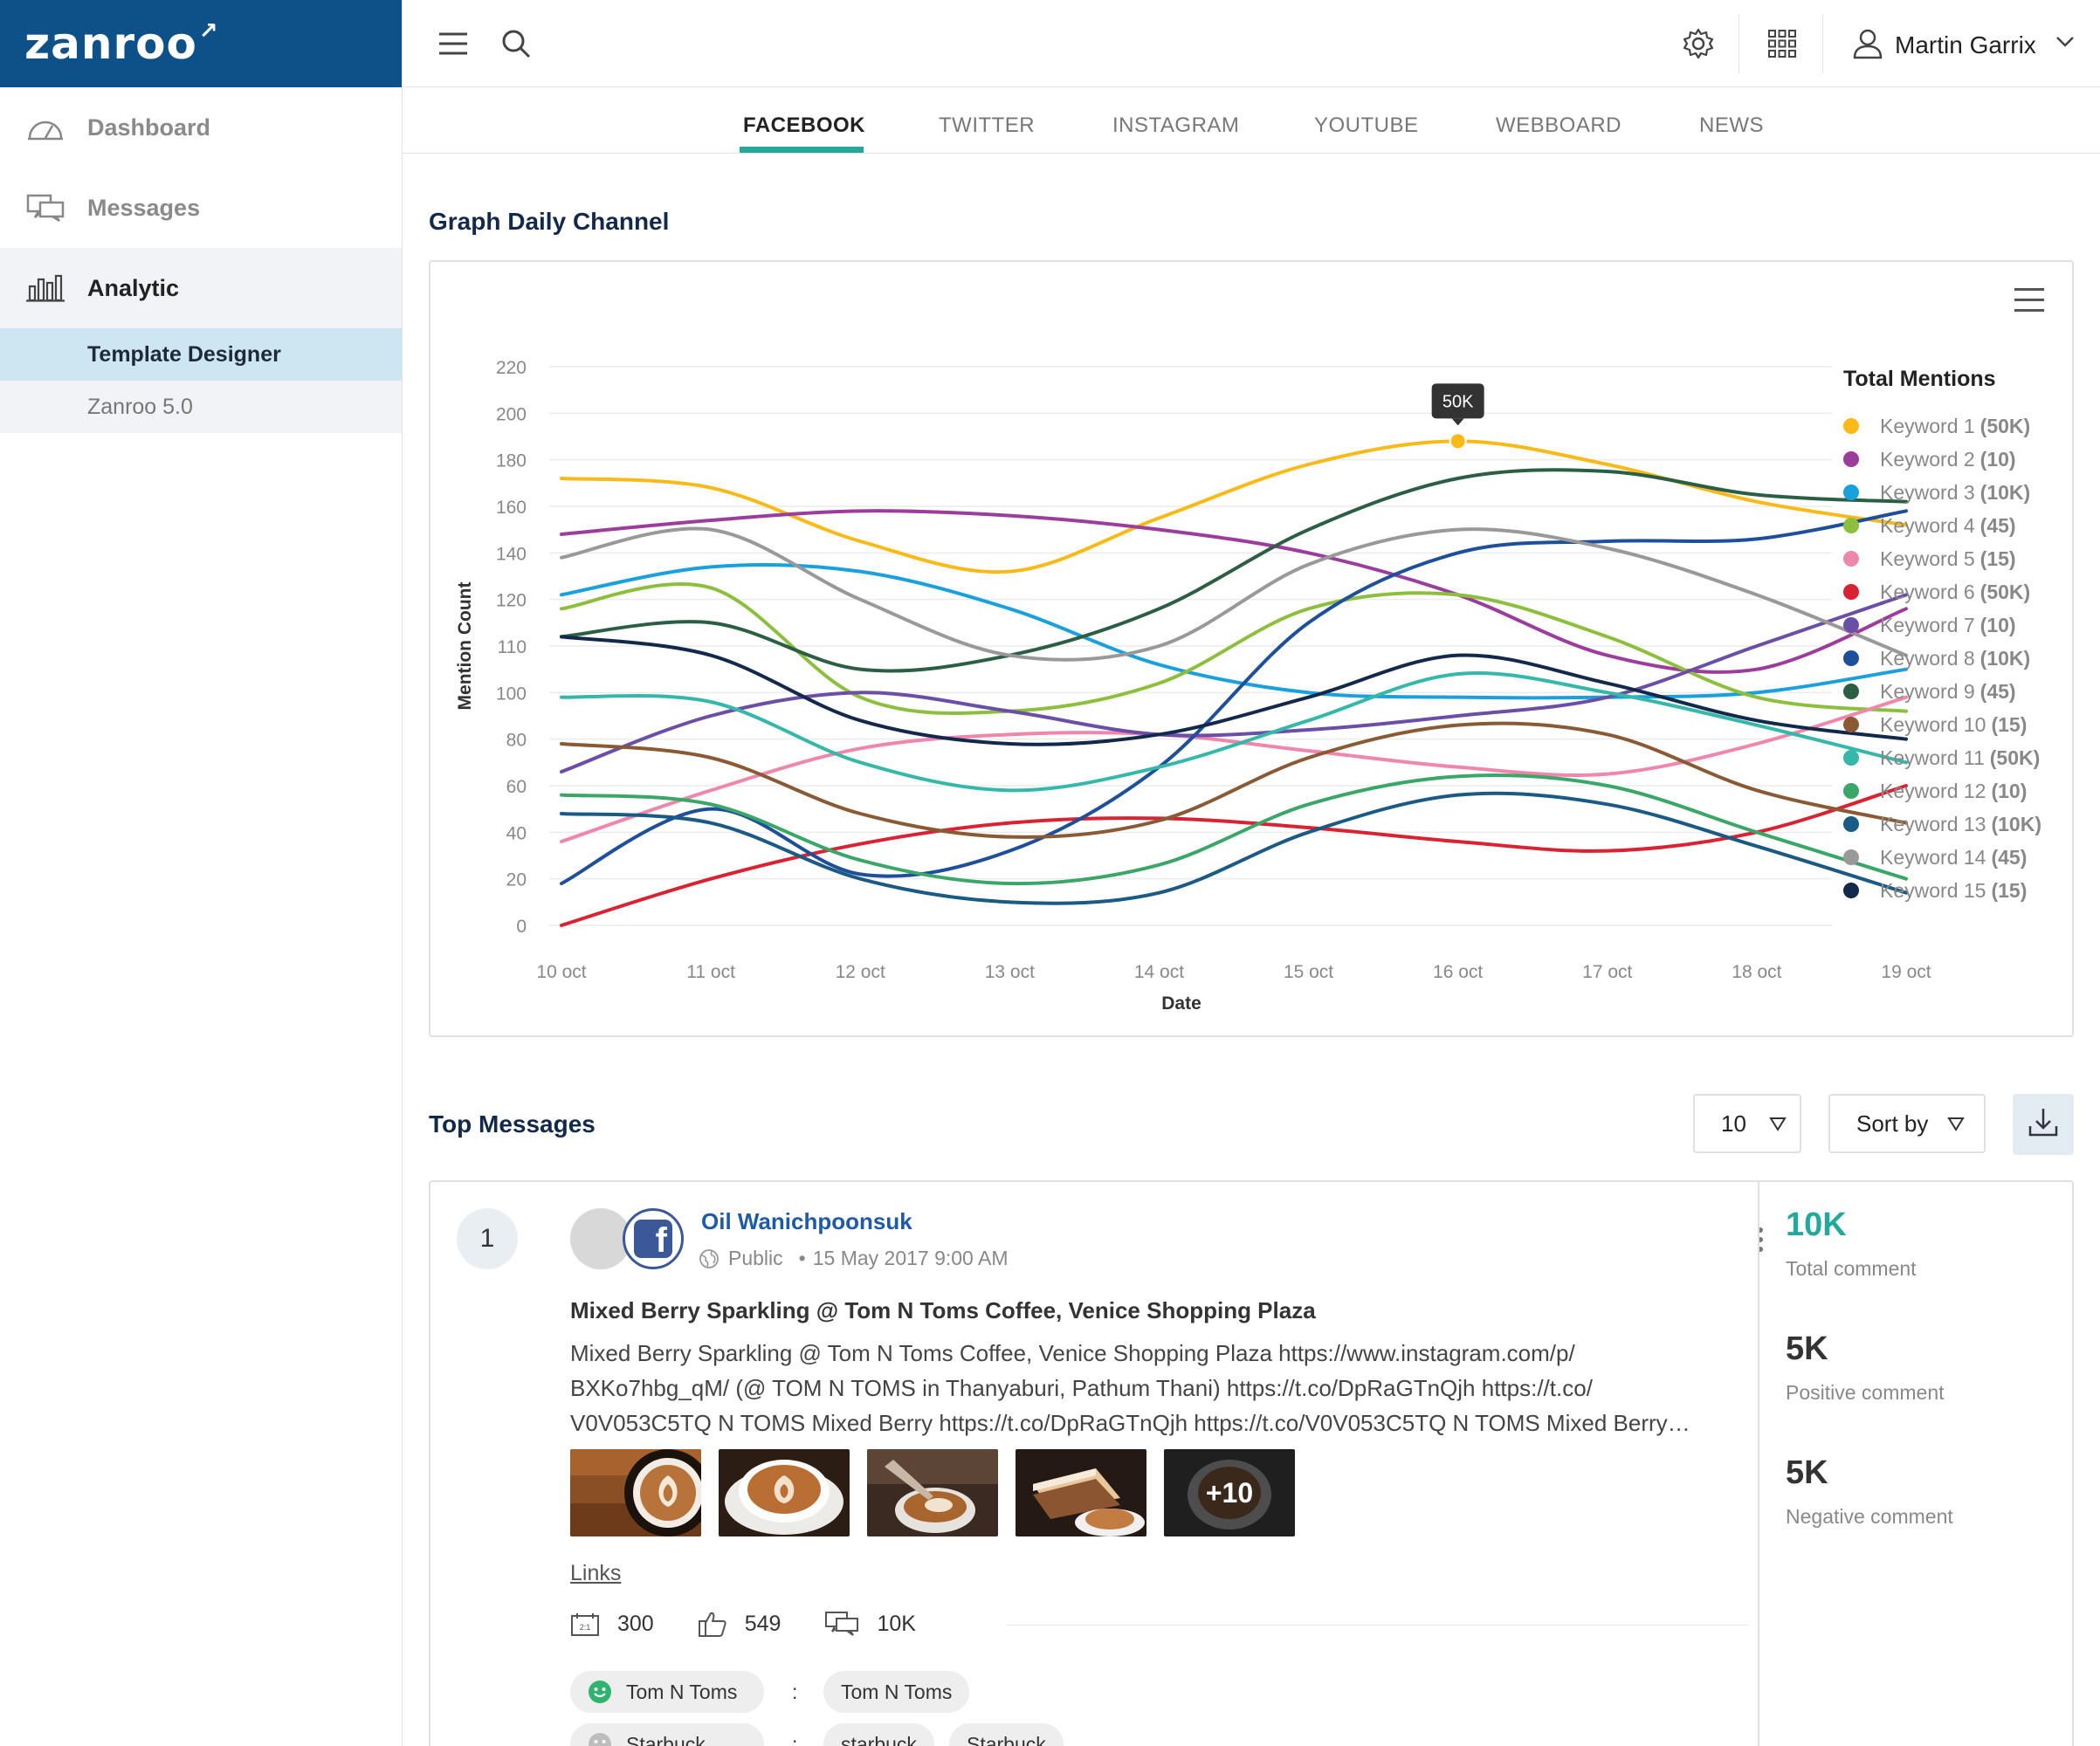 The width and height of the screenshot is (2100, 1746). I want to click on legend-item: Keyword 7 (10), so click(1942, 625).